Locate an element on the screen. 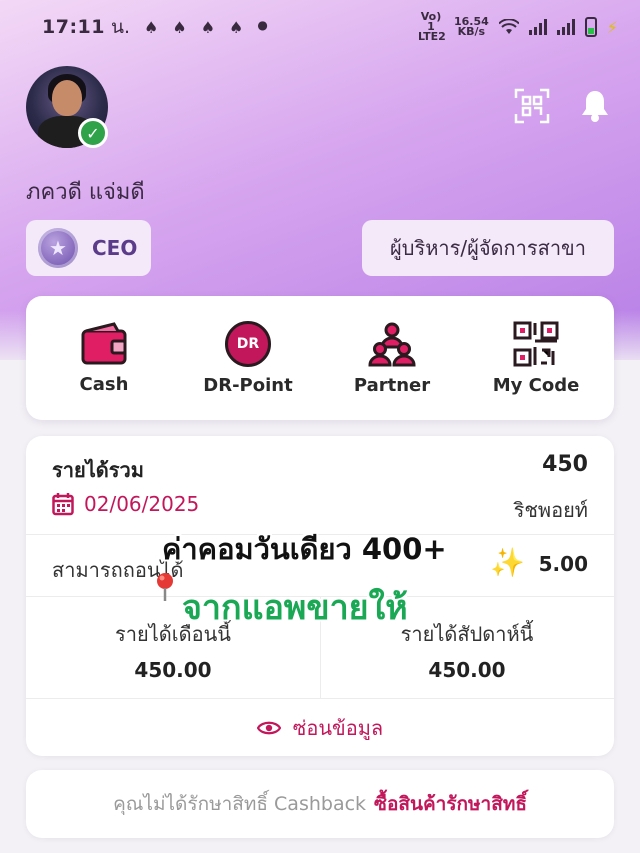  weekly-income-value: 450.00 is located at coordinates (467, 670).